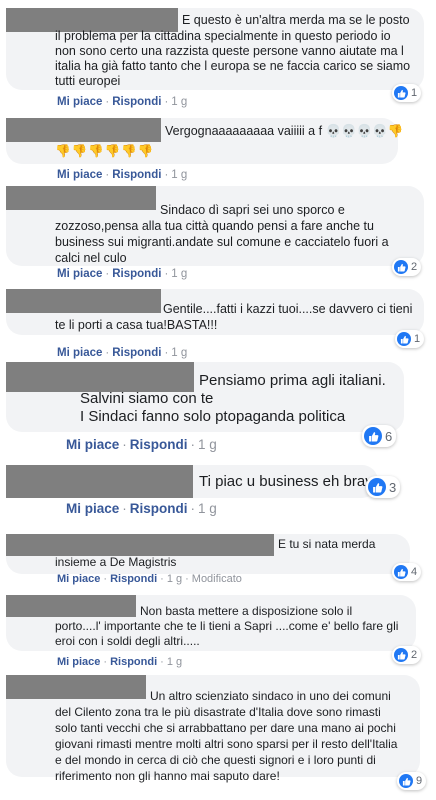 The width and height of the screenshot is (436, 800). I want to click on reaction-count: 9, so click(419, 781).